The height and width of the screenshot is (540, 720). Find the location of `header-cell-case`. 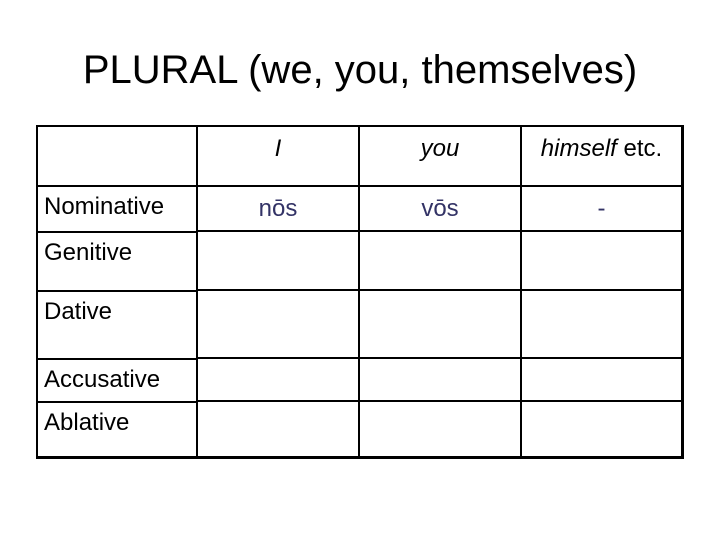

header-cell-case is located at coordinates (117, 157).